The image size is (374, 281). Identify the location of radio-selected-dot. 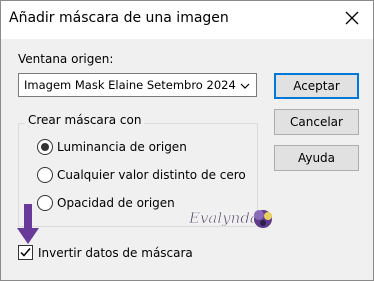
(45, 147).